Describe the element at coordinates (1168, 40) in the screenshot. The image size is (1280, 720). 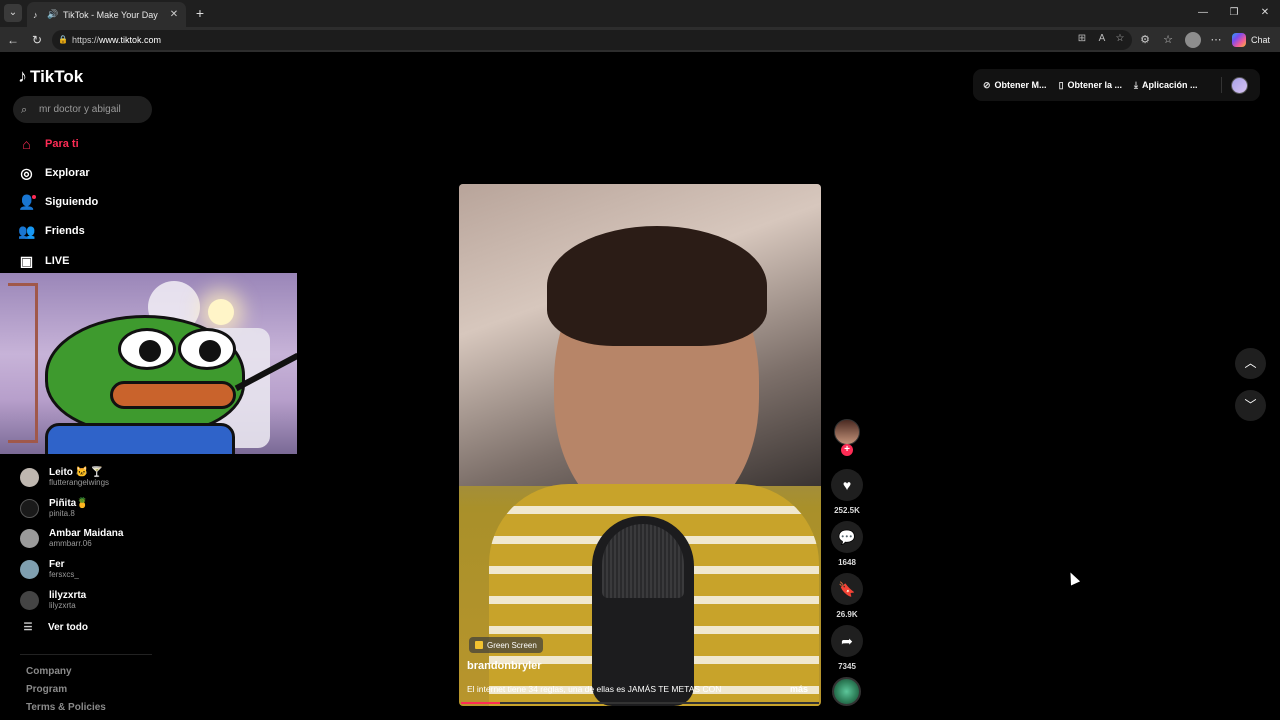
I see `favorites-icon: ☆` at that location.